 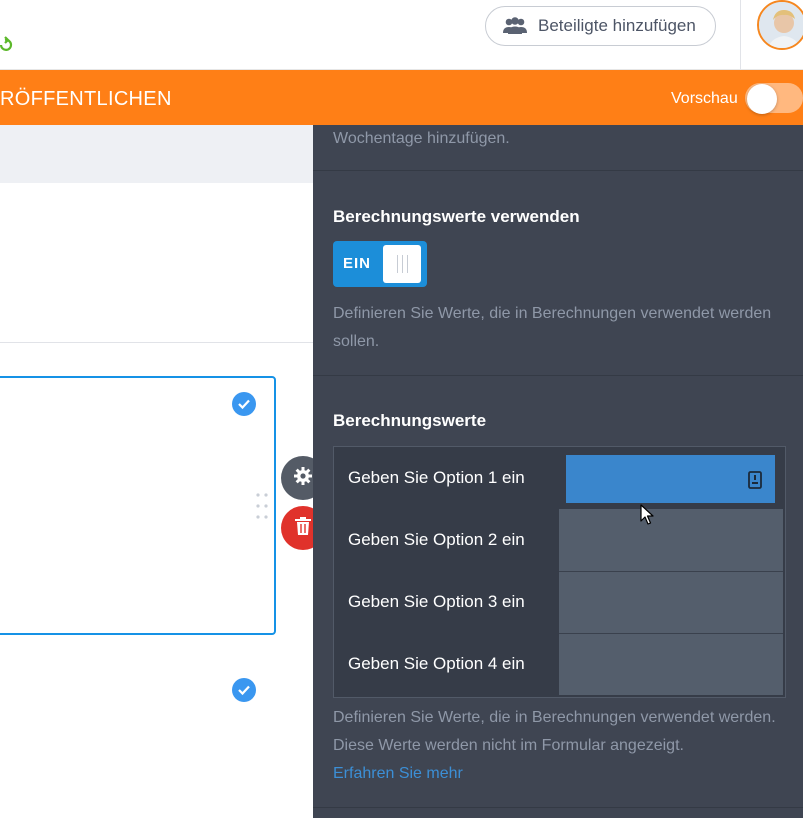 I want to click on preview-toggle, so click(x=774, y=98).